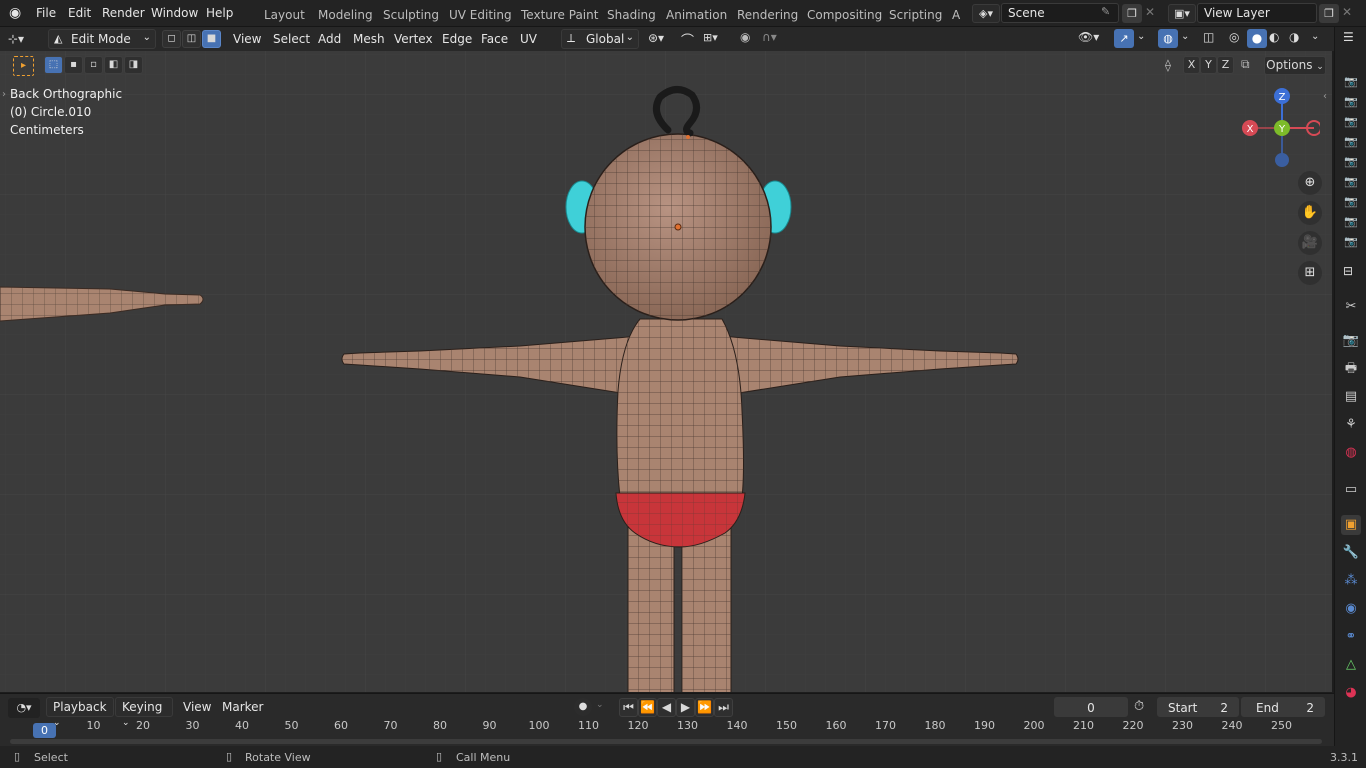 Image resolution: width=1366 pixels, height=768 pixels. I want to click on menu-select: Select, so click(291, 39).